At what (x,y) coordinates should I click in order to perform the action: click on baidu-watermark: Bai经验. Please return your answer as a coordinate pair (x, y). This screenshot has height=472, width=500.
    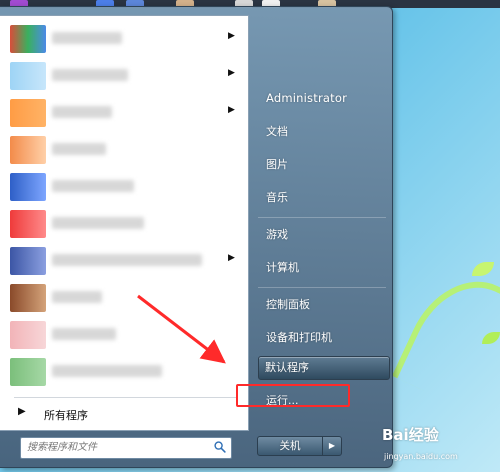
    Looking at the image, I should click on (410, 435).